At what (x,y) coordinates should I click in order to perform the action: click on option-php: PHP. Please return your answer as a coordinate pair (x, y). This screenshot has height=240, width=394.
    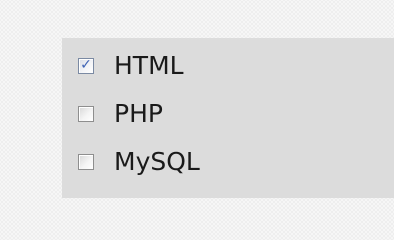
    Looking at the image, I should click on (120, 114).